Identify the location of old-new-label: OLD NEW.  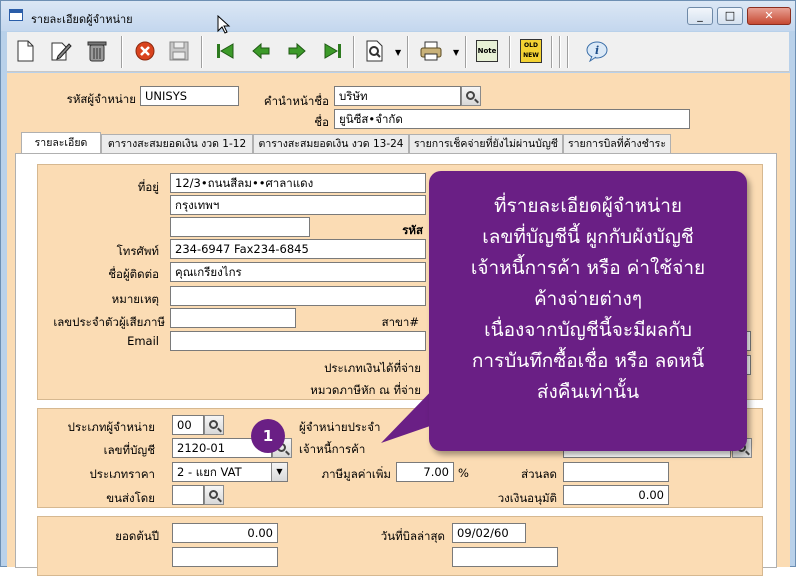
(531, 51).